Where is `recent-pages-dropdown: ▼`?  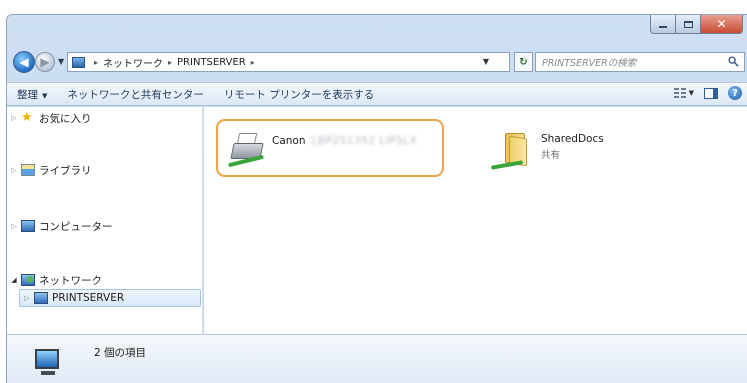
recent-pages-dropdown: ▼ is located at coordinates (61, 61).